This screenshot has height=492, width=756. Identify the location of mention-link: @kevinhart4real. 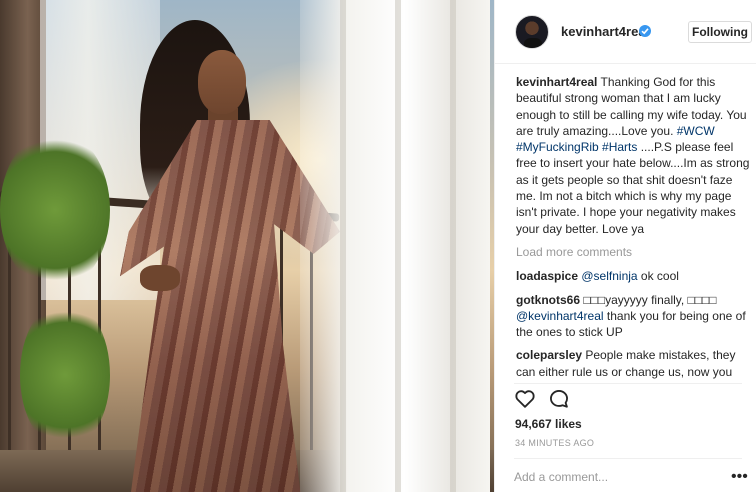
(560, 316).